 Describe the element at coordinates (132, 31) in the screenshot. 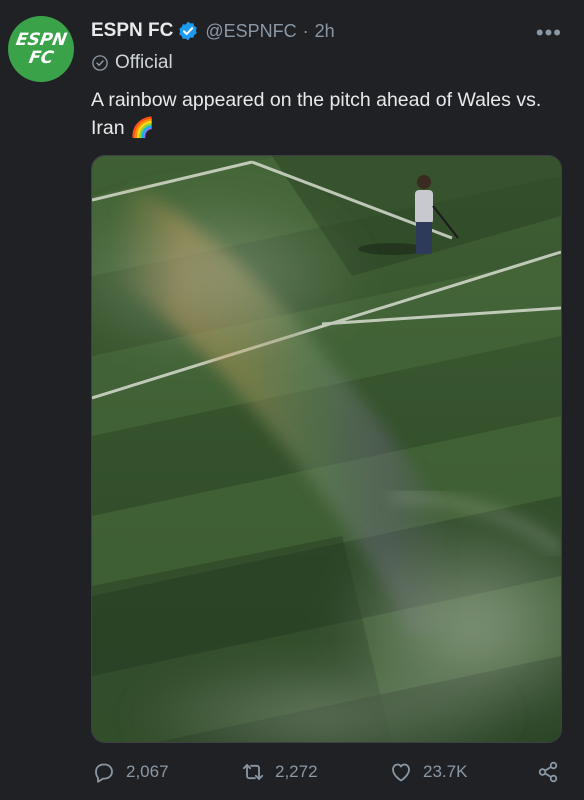

I see `author-name: ESPN FC` at that location.